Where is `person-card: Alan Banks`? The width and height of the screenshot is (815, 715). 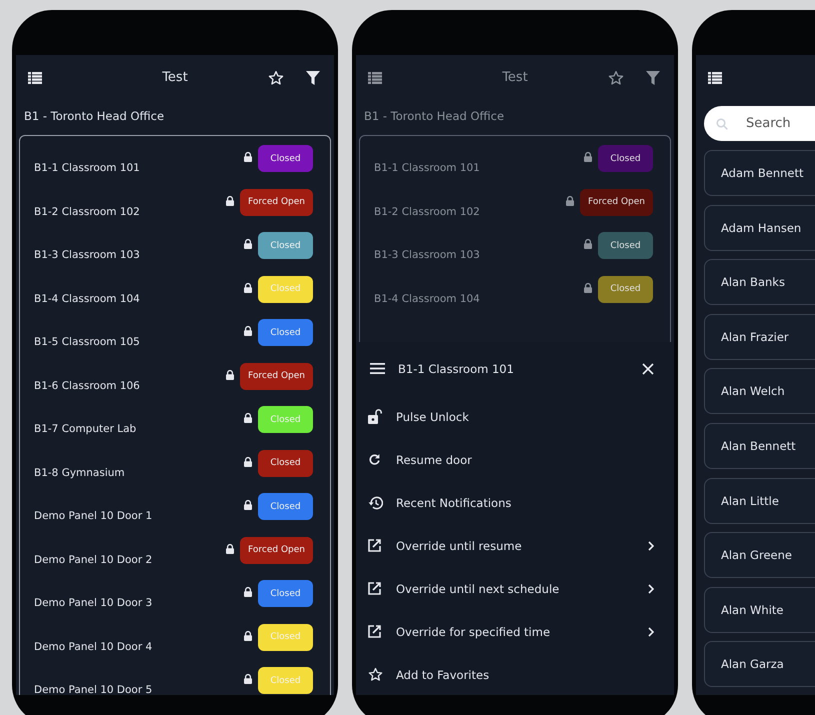 person-card: Alan Banks is located at coordinates (759, 282).